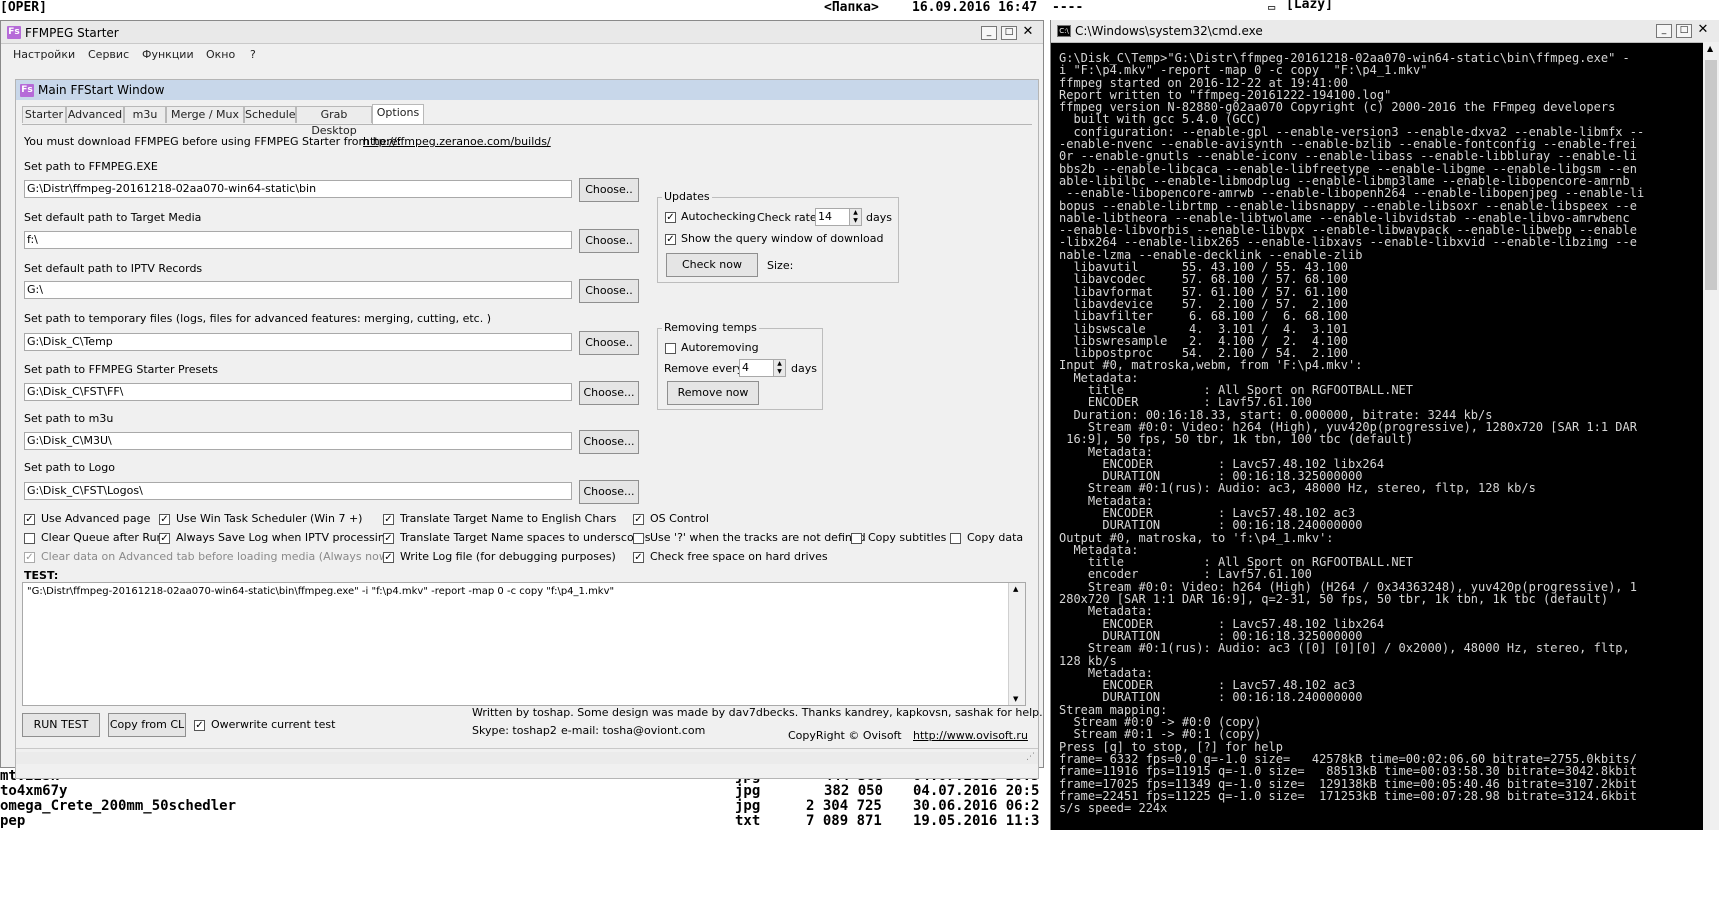 The width and height of the screenshot is (1719, 909). I want to click on list-item: pep txt 7 089 871 19.05.2016 11:3, so click(525, 821).